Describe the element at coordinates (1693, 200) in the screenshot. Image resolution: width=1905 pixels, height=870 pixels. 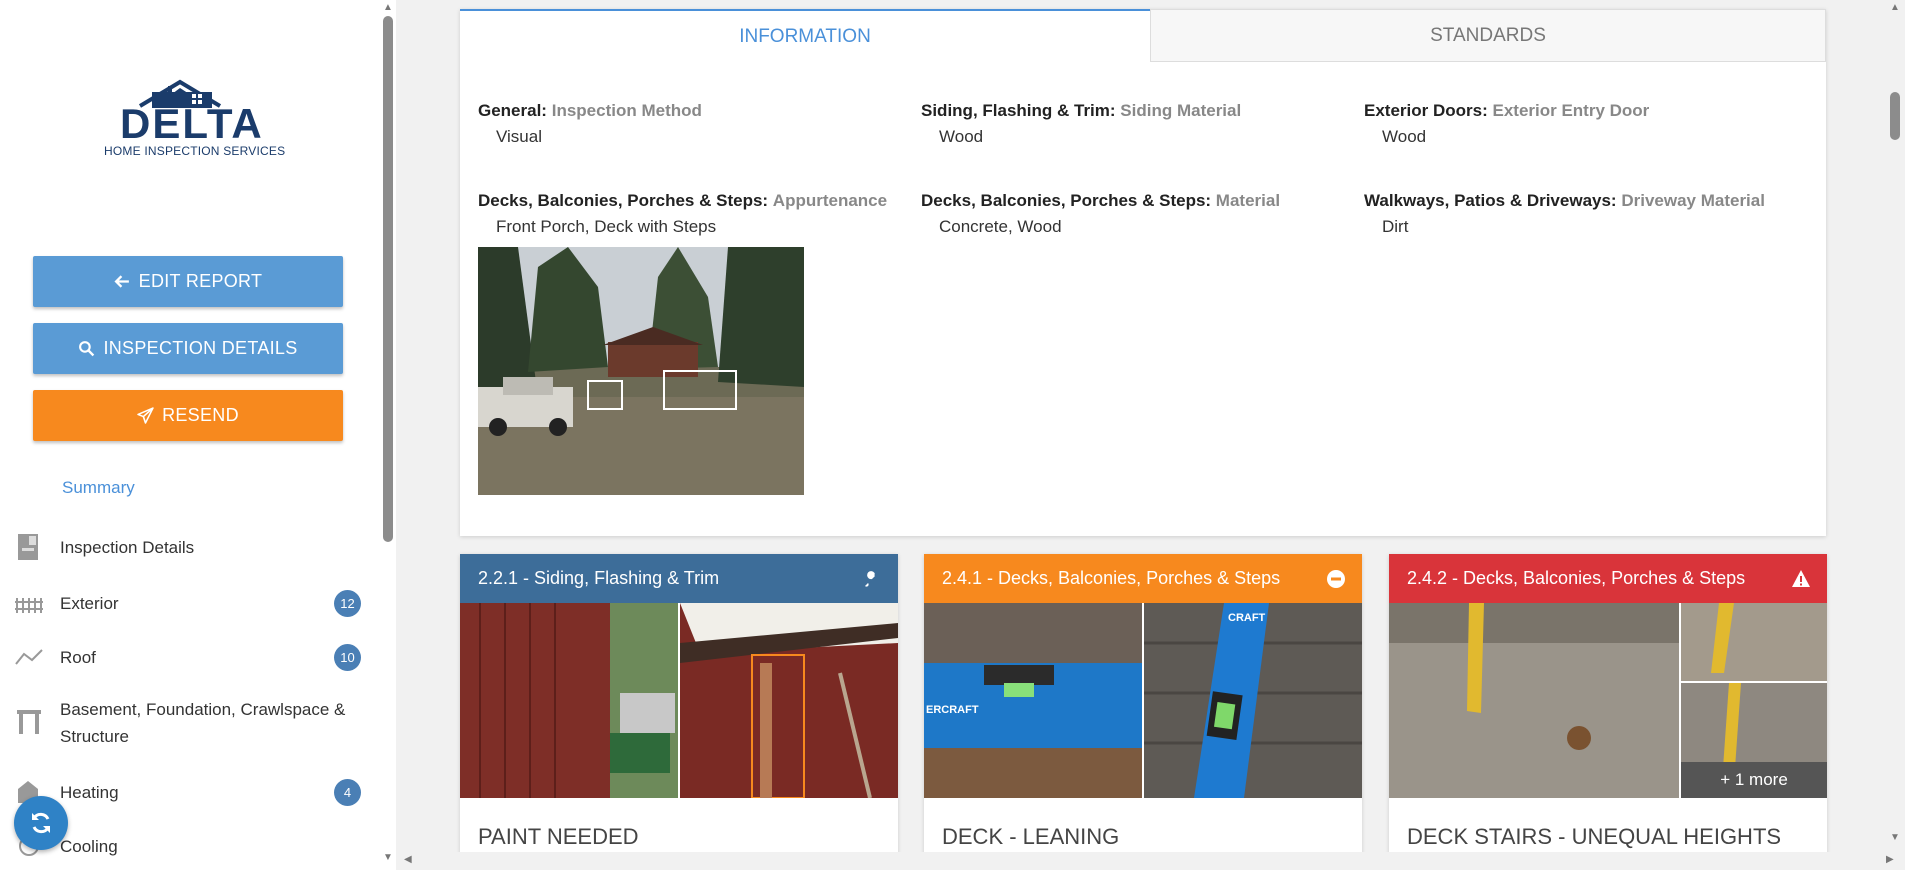
I see `field-name: Driveway Material` at that location.